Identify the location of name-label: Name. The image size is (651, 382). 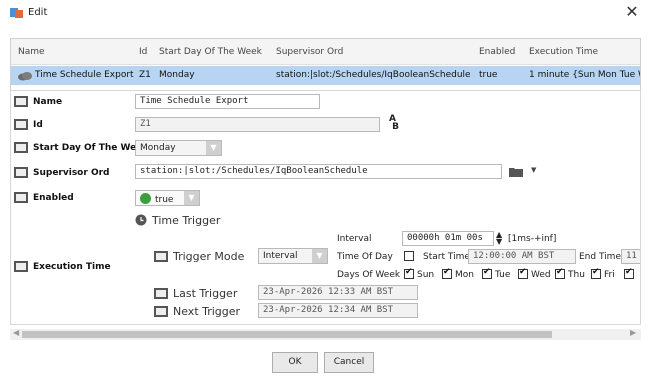
(48, 102).